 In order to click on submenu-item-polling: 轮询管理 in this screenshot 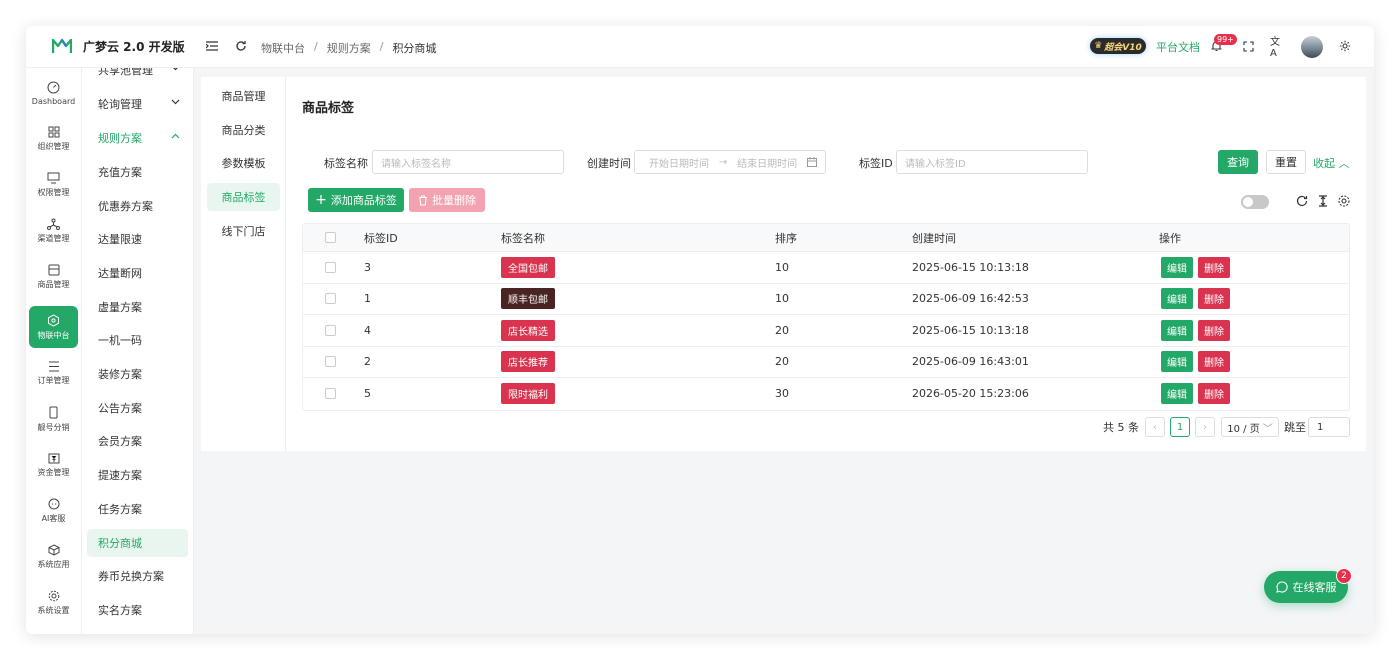, I will do `click(137, 104)`.